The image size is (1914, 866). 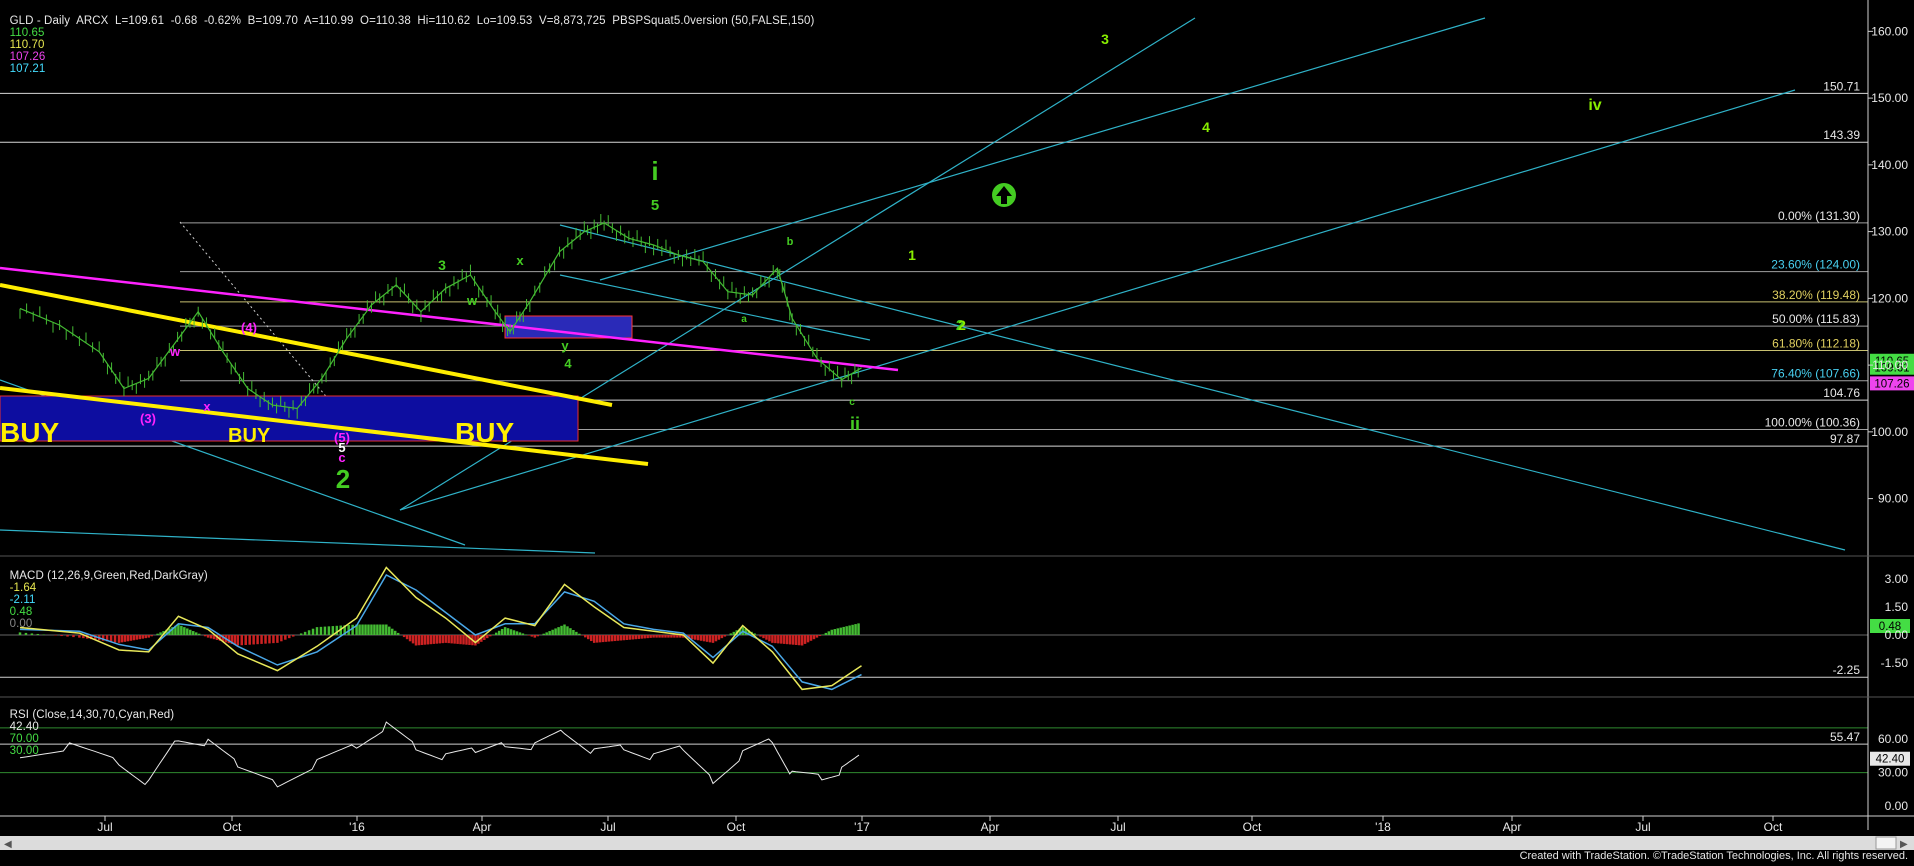 I want to click on wave-label: 2, so click(x=343, y=479).